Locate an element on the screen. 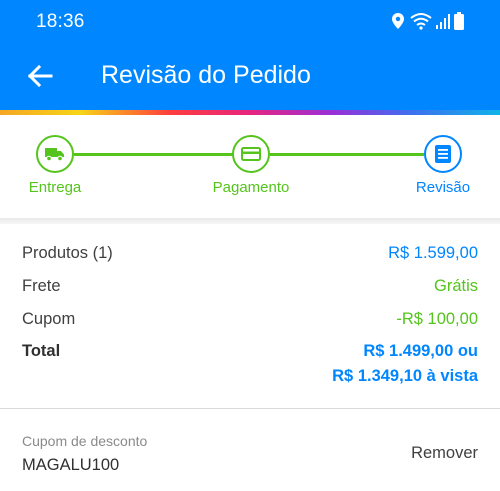  coupon-caption: Cupom de desconto is located at coordinates (85, 441).